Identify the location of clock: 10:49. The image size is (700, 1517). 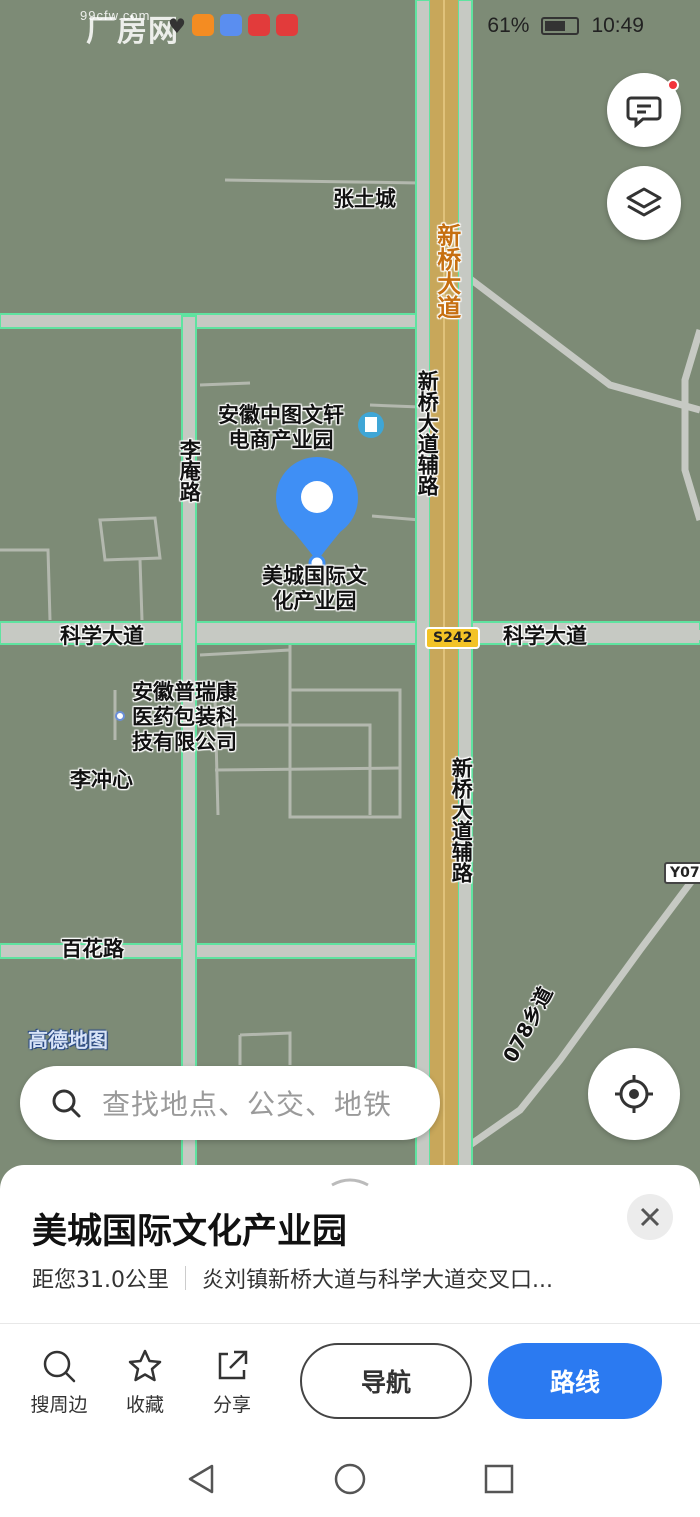
(617, 25).